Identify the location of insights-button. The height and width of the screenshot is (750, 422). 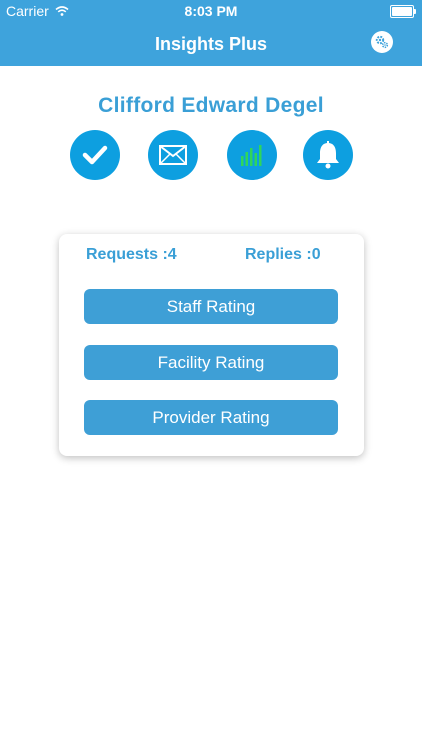
(252, 155).